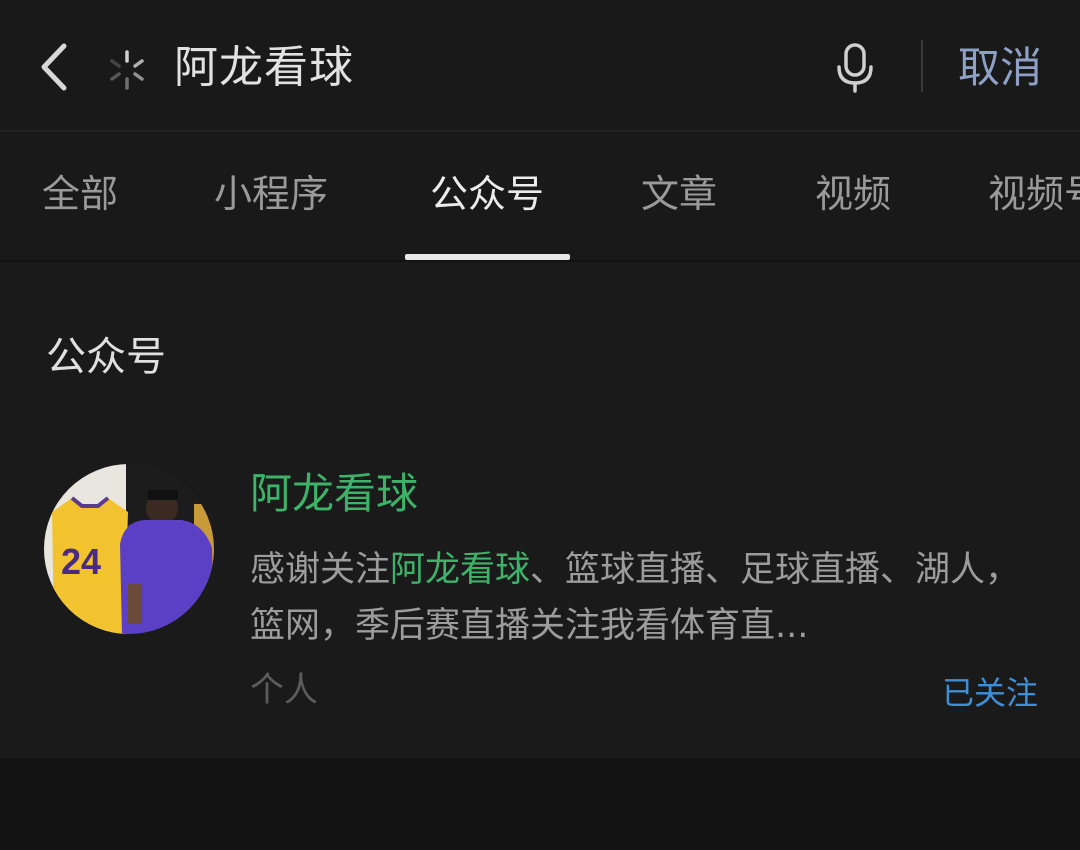 This screenshot has height=850, width=1080. What do you see at coordinates (540, 804) in the screenshot?
I see `bottom-area` at bounding box center [540, 804].